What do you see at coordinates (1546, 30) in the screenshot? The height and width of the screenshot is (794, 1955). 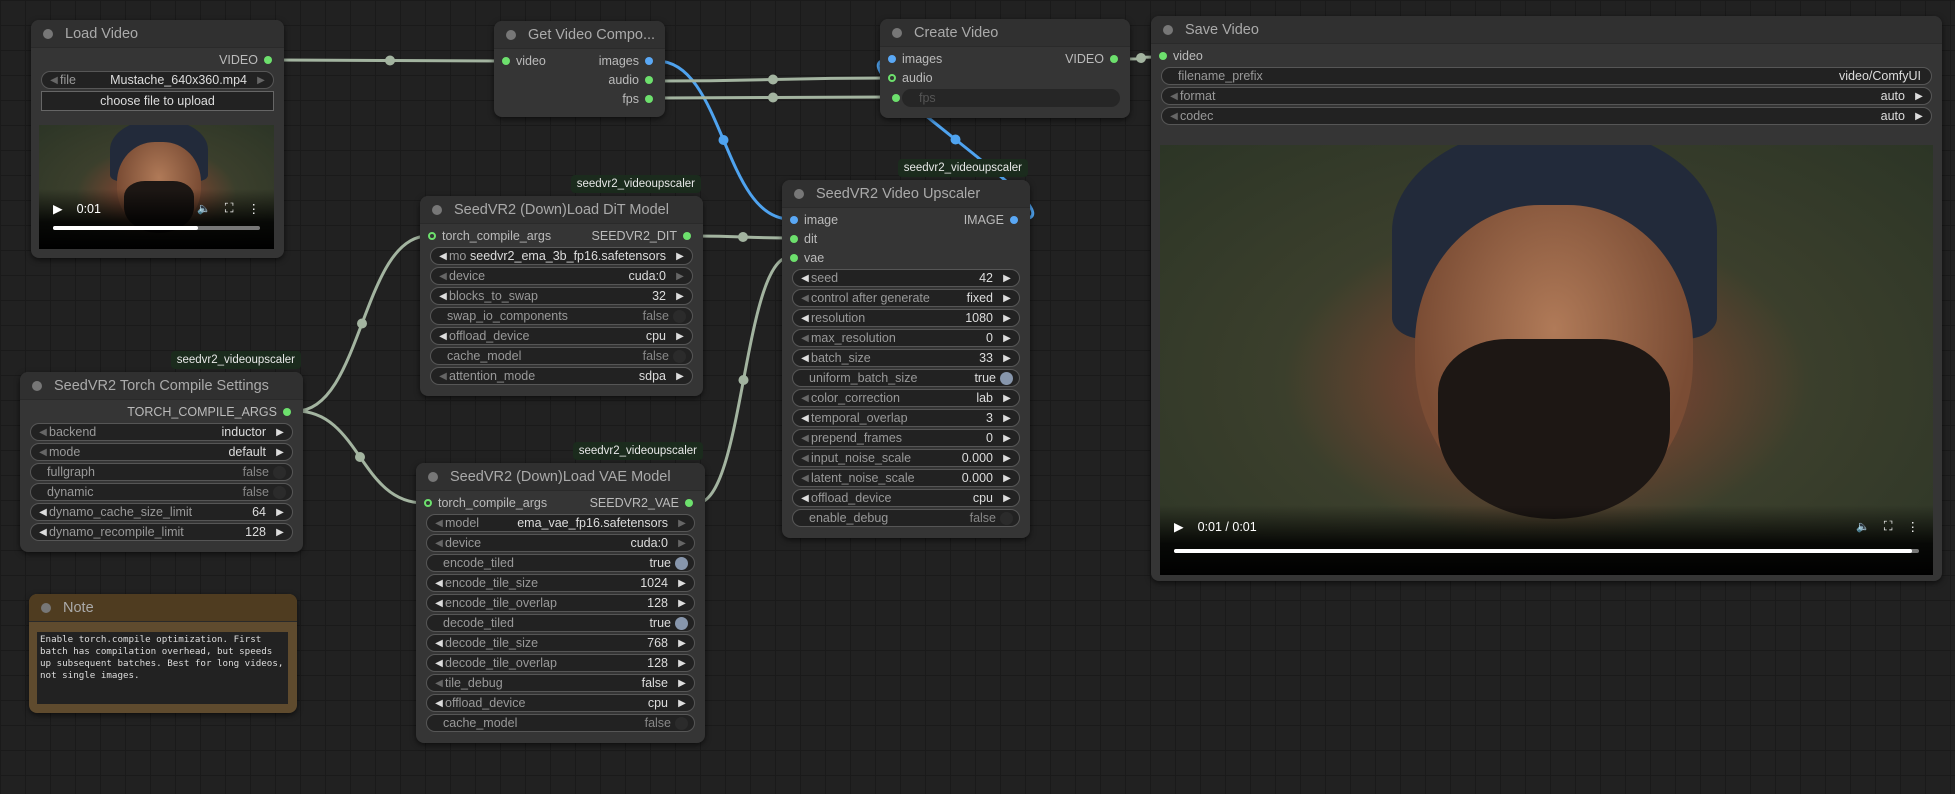 I see `node-title-bar: Save Video` at bounding box center [1546, 30].